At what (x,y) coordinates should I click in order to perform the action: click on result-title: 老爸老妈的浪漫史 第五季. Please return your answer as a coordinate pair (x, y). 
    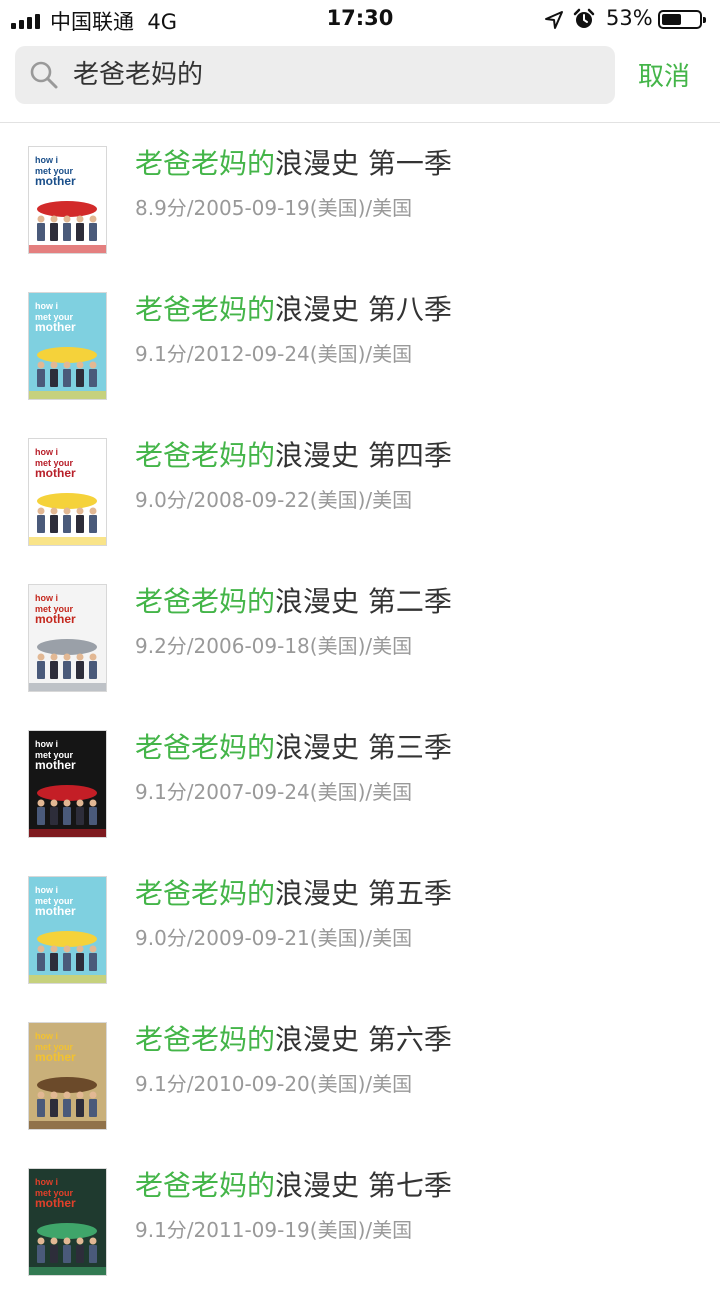
    Looking at the image, I should click on (293, 894).